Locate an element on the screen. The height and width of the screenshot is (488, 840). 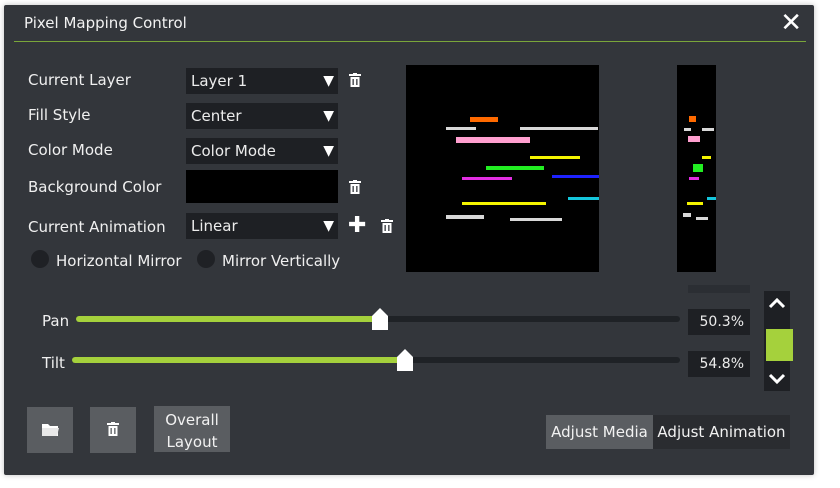
chevron-up-icon is located at coordinates (777, 304).